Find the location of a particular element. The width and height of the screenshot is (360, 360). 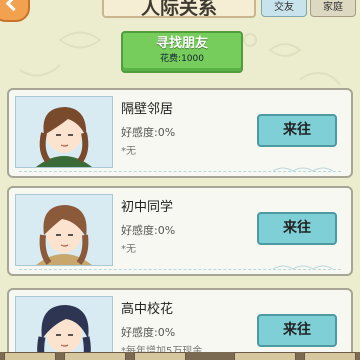

contact-name: 隔壁邻居 is located at coordinates (147, 109).